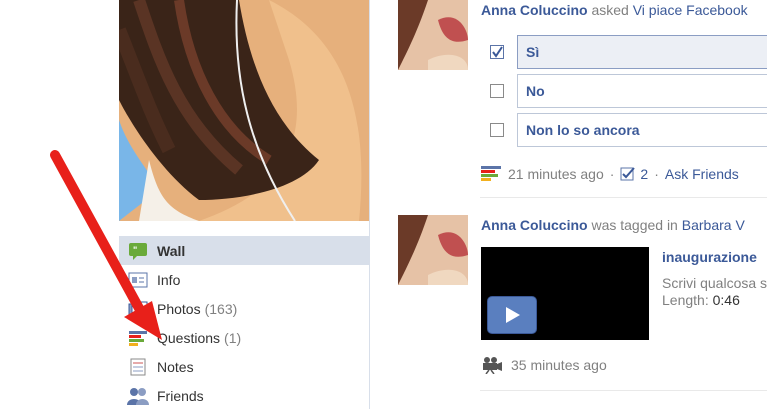 The width and height of the screenshot is (767, 410). Describe the element at coordinates (610, 10) in the screenshot. I see `story-verb: asked` at that location.